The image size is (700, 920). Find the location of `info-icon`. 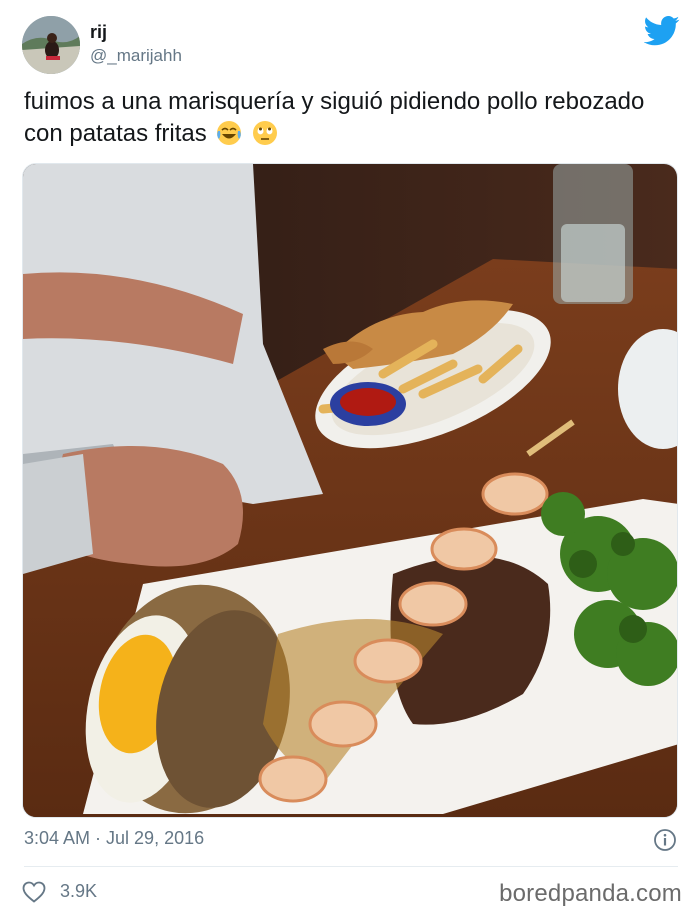

info-icon is located at coordinates (665, 840).